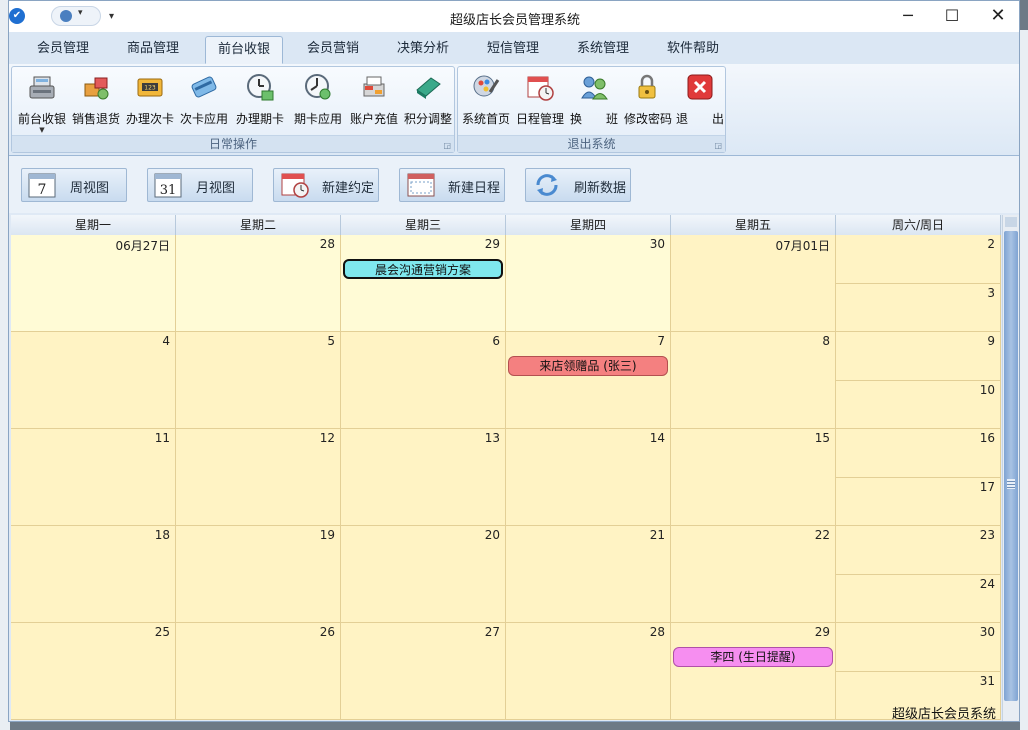 The width and height of the screenshot is (1028, 730). What do you see at coordinates (588, 380) in the screenshot?
I see `calendar-day-cell: 7` at bounding box center [588, 380].